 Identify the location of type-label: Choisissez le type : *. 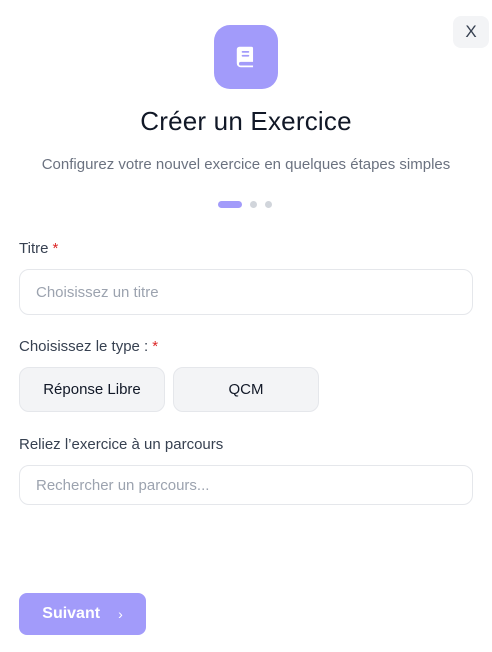
(88, 346).